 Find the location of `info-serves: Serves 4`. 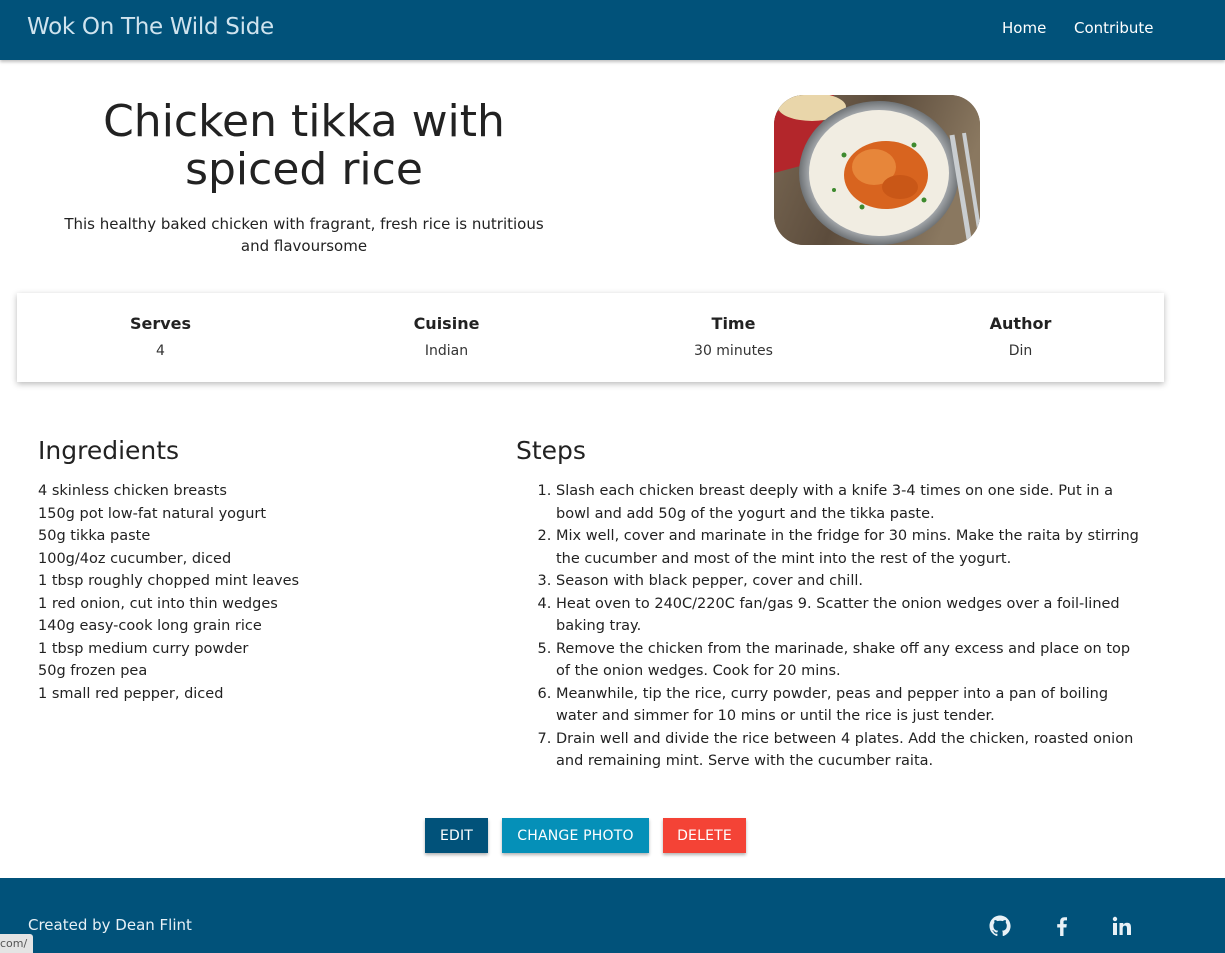

info-serves: Serves 4 is located at coordinates (160, 336).